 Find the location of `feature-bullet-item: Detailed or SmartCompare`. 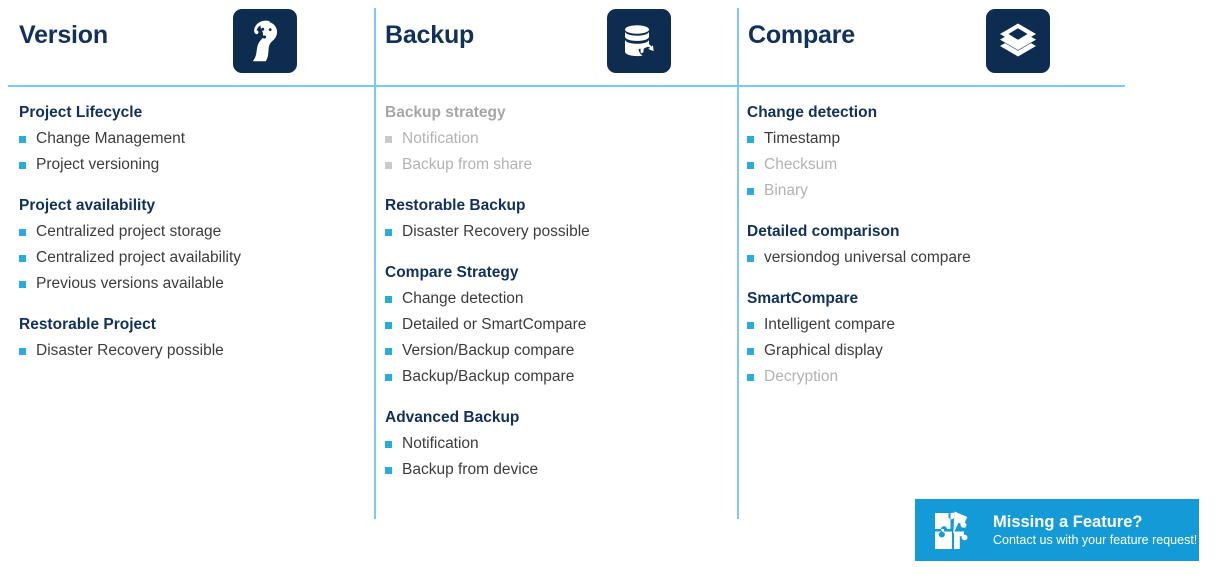

feature-bullet-item: Detailed or SmartCompare is located at coordinates (555, 325).